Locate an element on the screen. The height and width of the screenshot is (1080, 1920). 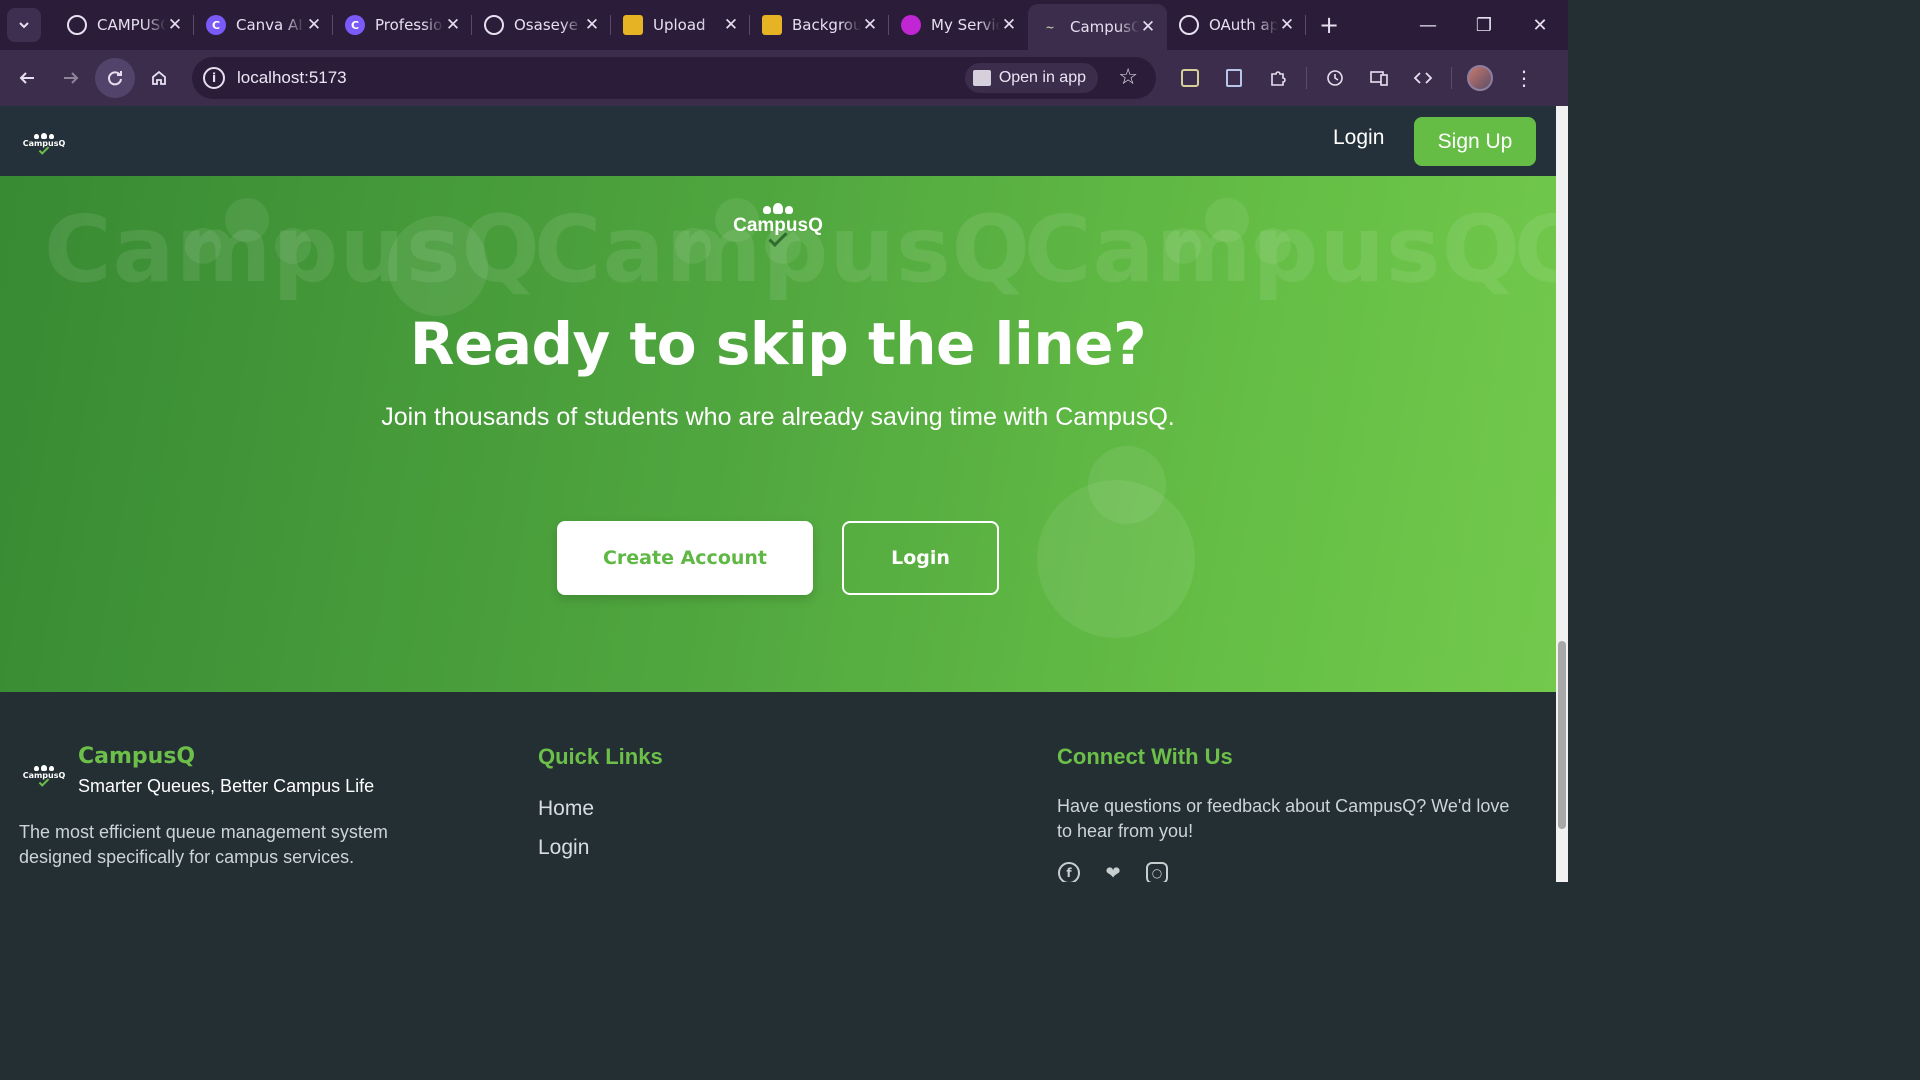
extension-icon is located at coordinates (1190, 78).